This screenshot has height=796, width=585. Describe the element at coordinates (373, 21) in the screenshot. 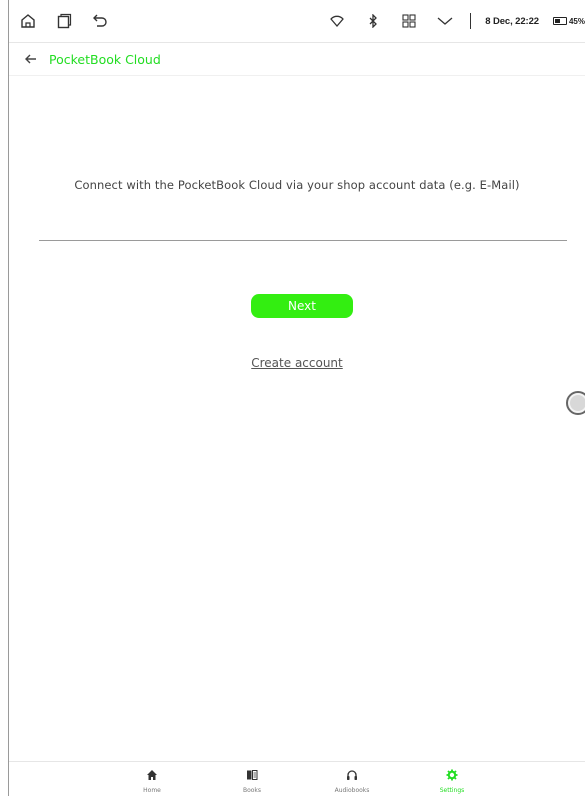

I see `bluetooth-icon` at that location.